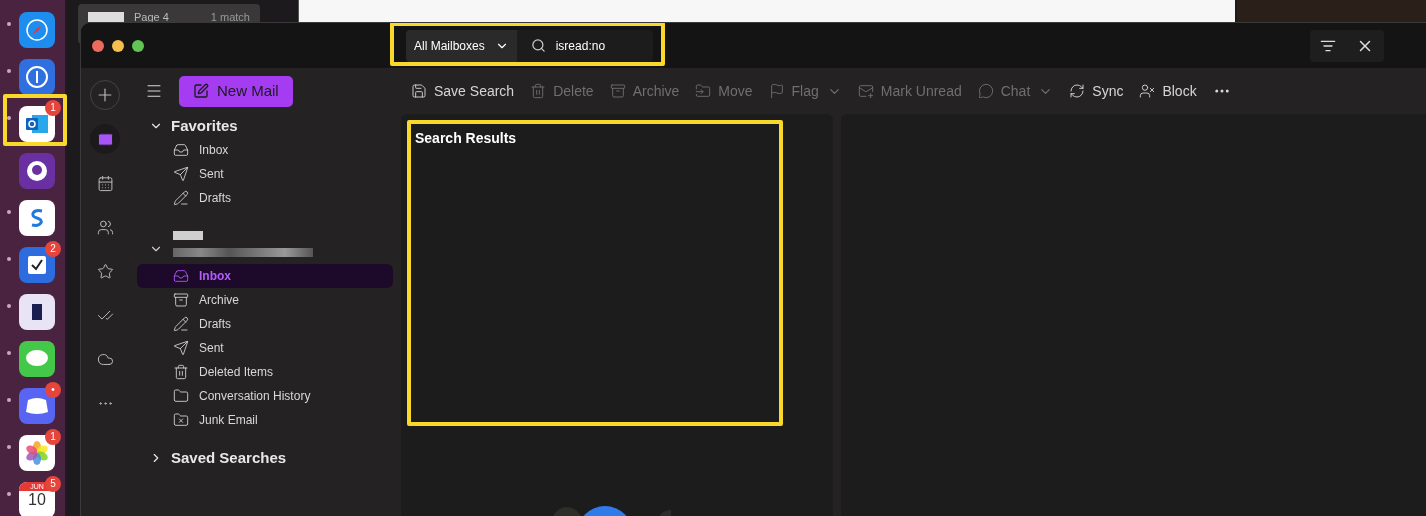 This screenshot has width=1426, height=516. I want to click on match-count: 1 match, so click(230, 17).